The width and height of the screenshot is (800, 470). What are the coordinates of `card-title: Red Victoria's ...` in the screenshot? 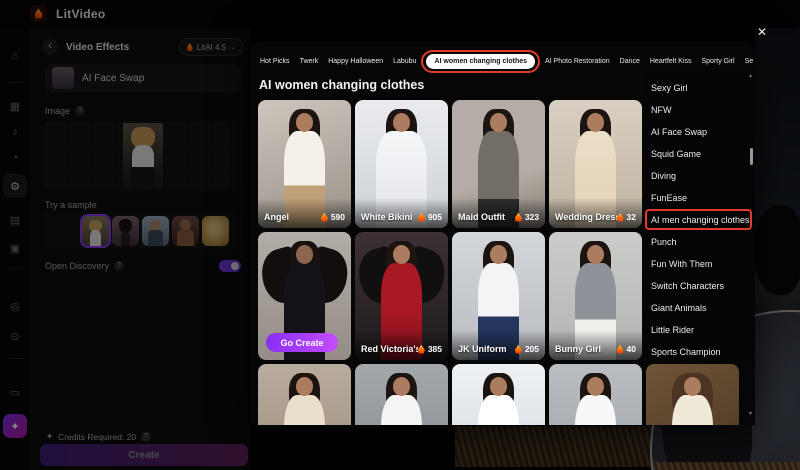 It's located at (389, 349).